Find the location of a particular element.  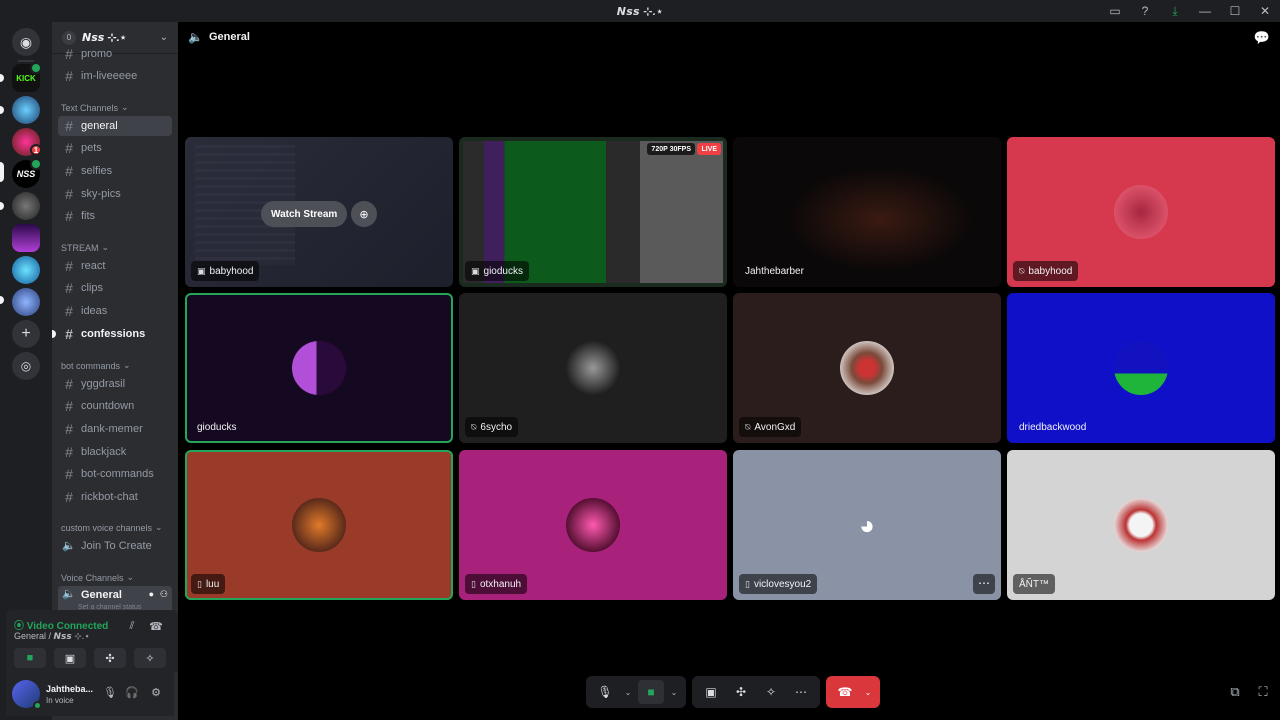

guild-name: 𝙉𝙨𝙨 ⊹.⋆ is located at coordinates (104, 38).